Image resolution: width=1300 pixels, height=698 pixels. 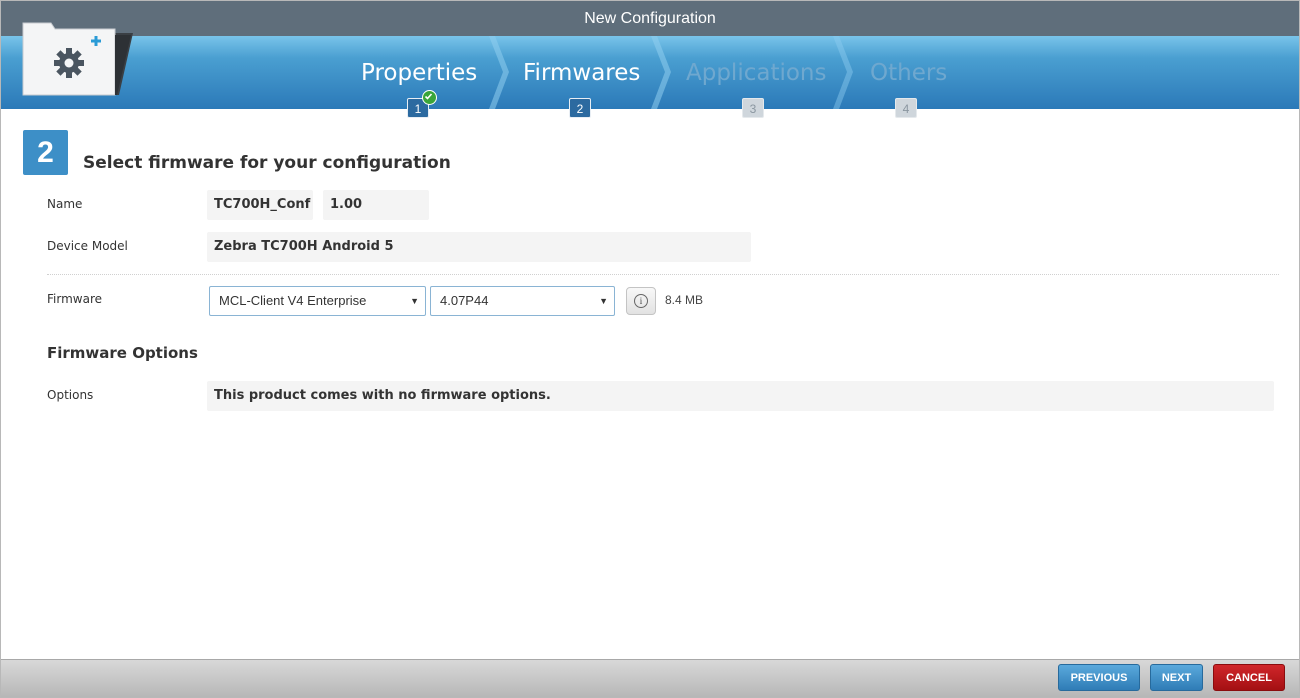 I want to click on firmware-label: Firmware, so click(x=74, y=299).